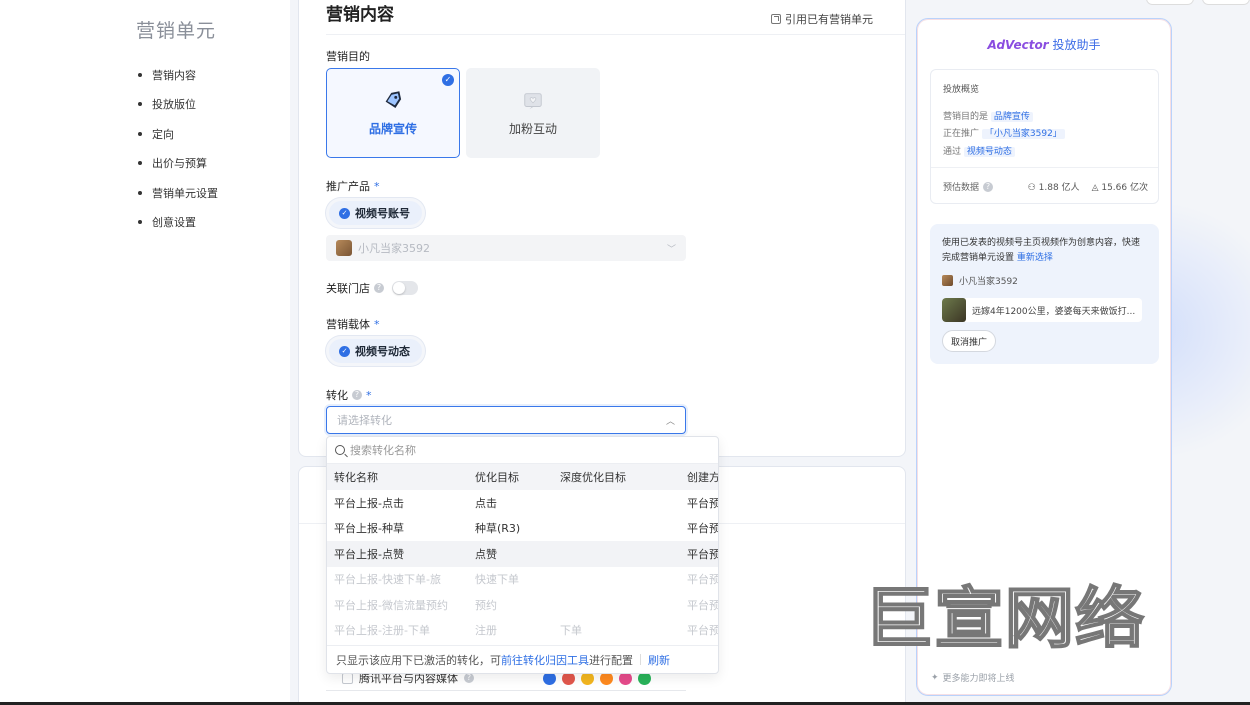 The image size is (1250, 705). Describe the element at coordinates (1041, 250) in the screenshot. I see `suggestion-text: 使用已发表的视频号主页视频作为创意内容，快速完成营销单元设置 重新选择` at that location.